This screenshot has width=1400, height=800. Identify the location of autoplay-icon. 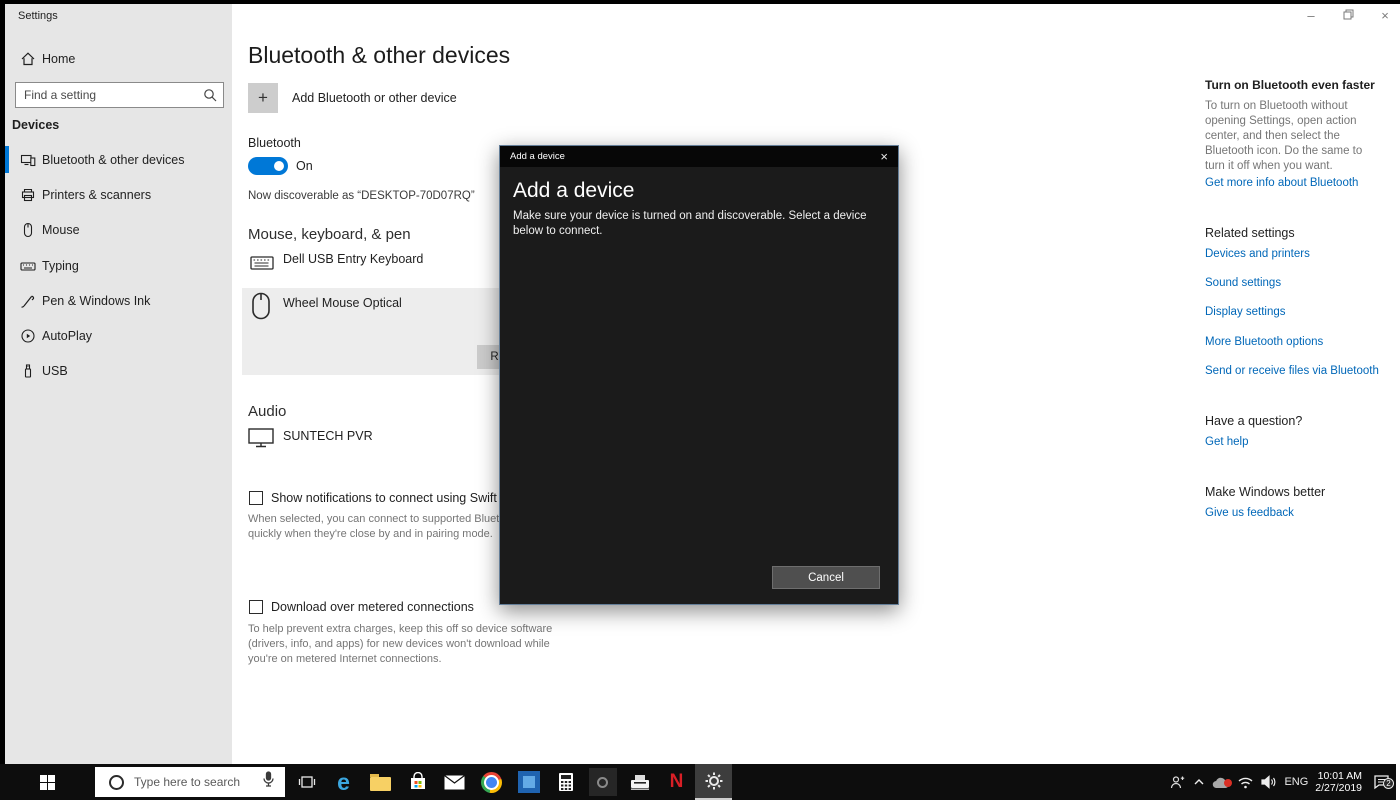
(28, 336).